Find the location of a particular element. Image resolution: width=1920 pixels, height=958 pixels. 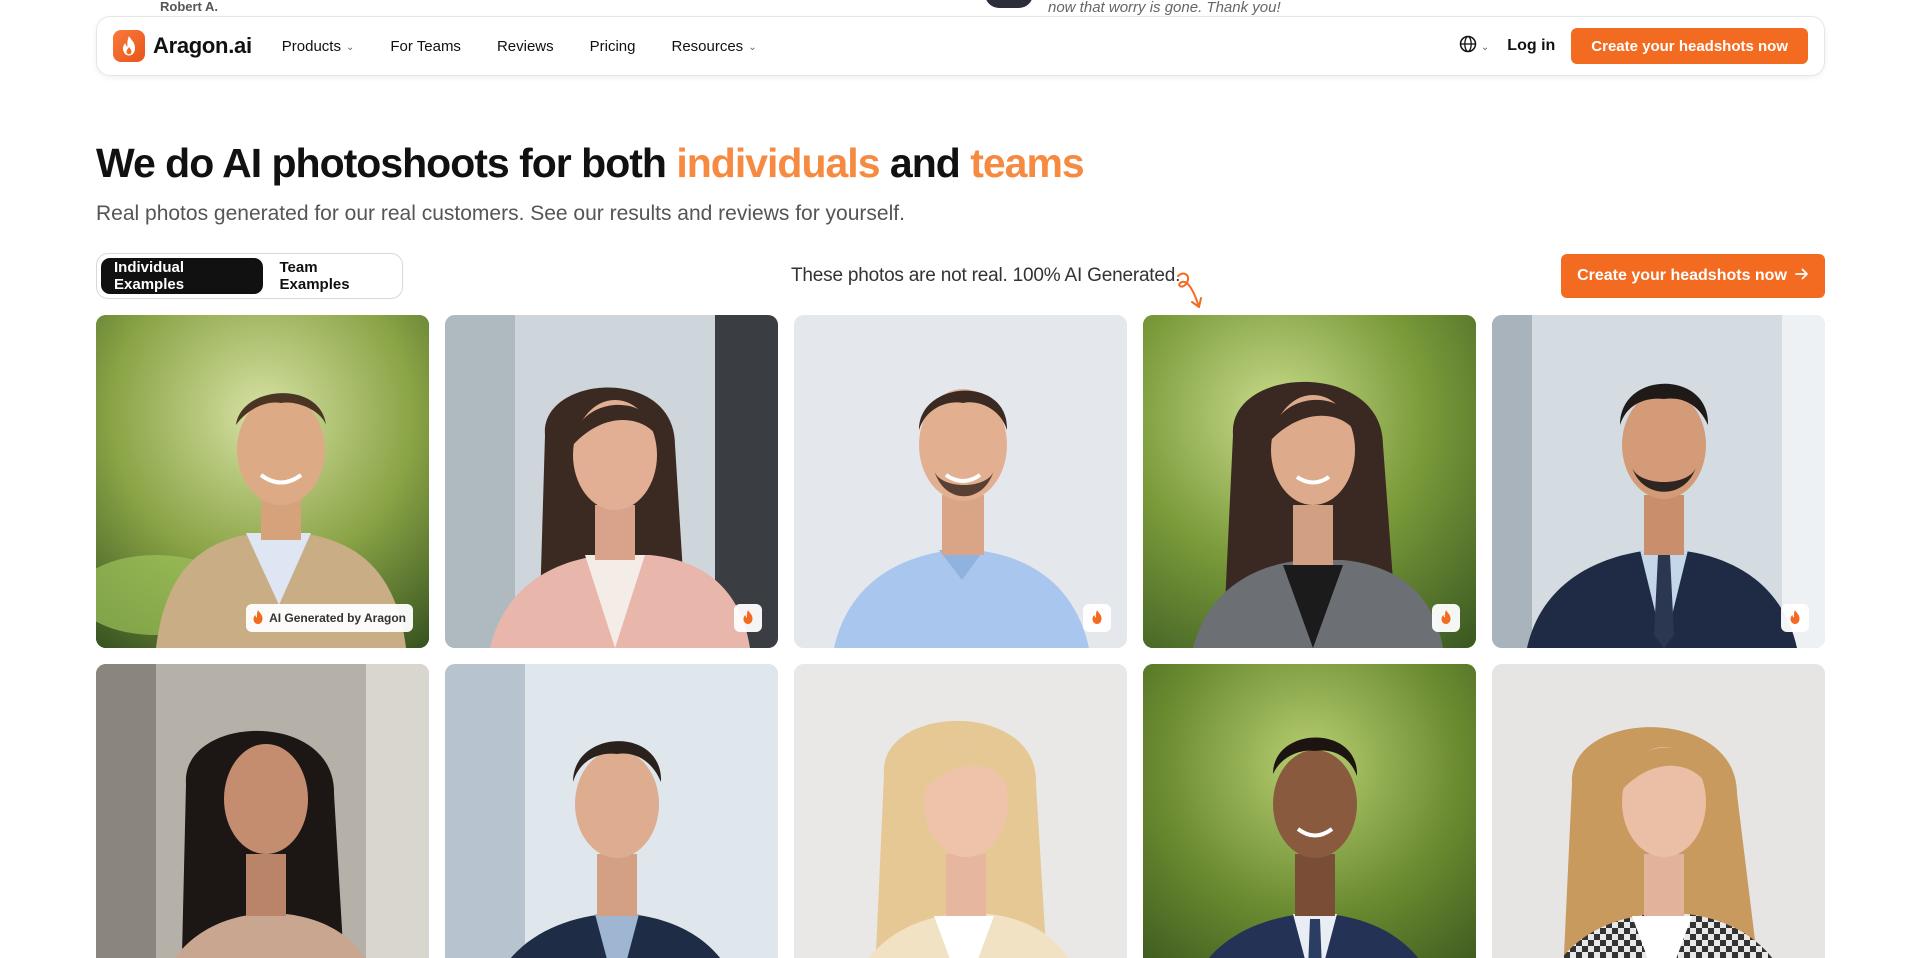

nav-item-pricing: Pricing is located at coordinates (613, 46).